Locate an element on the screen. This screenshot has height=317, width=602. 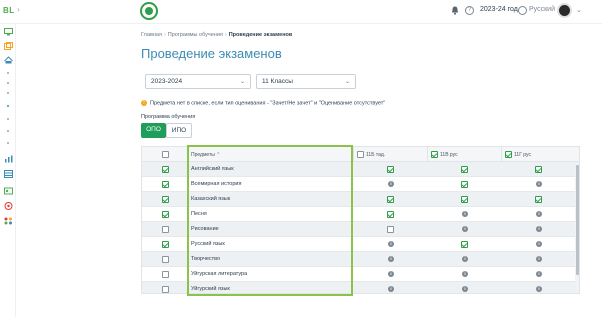
globe-icon is located at coordinates (522, 10).